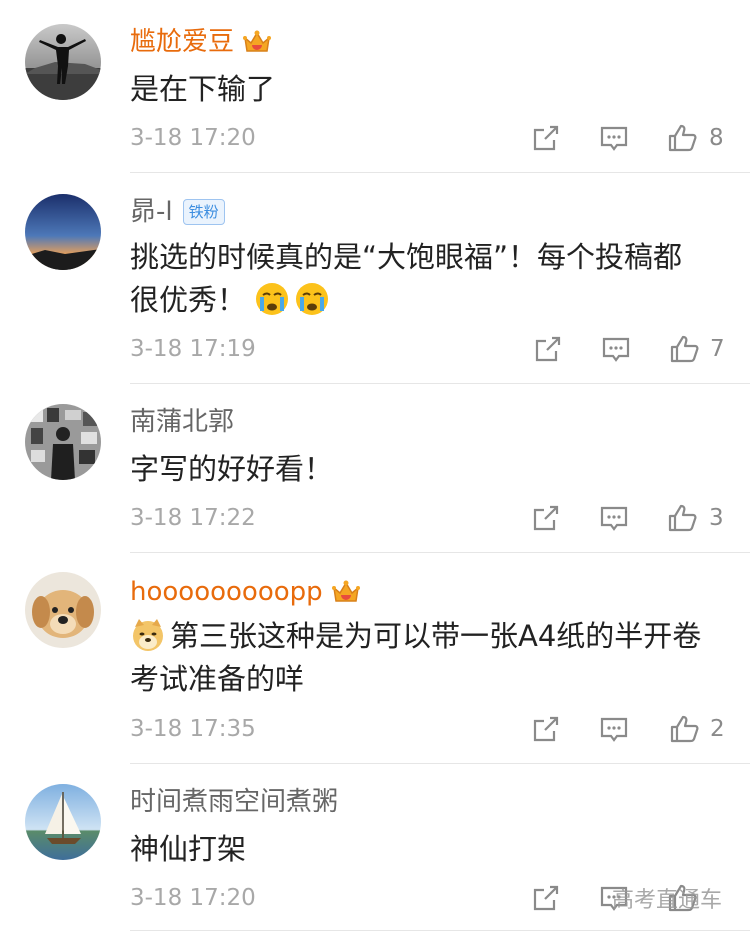 This screenshot has width=750, height=938. What do you see at coordinates (193, 729) in the screenshot?
I see `timestamp: 3-18 17:35` at bounding box center [193, 729].